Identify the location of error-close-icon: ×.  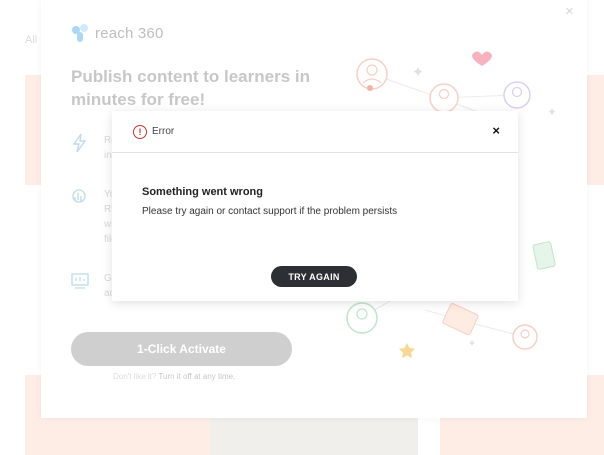
(496, 130).